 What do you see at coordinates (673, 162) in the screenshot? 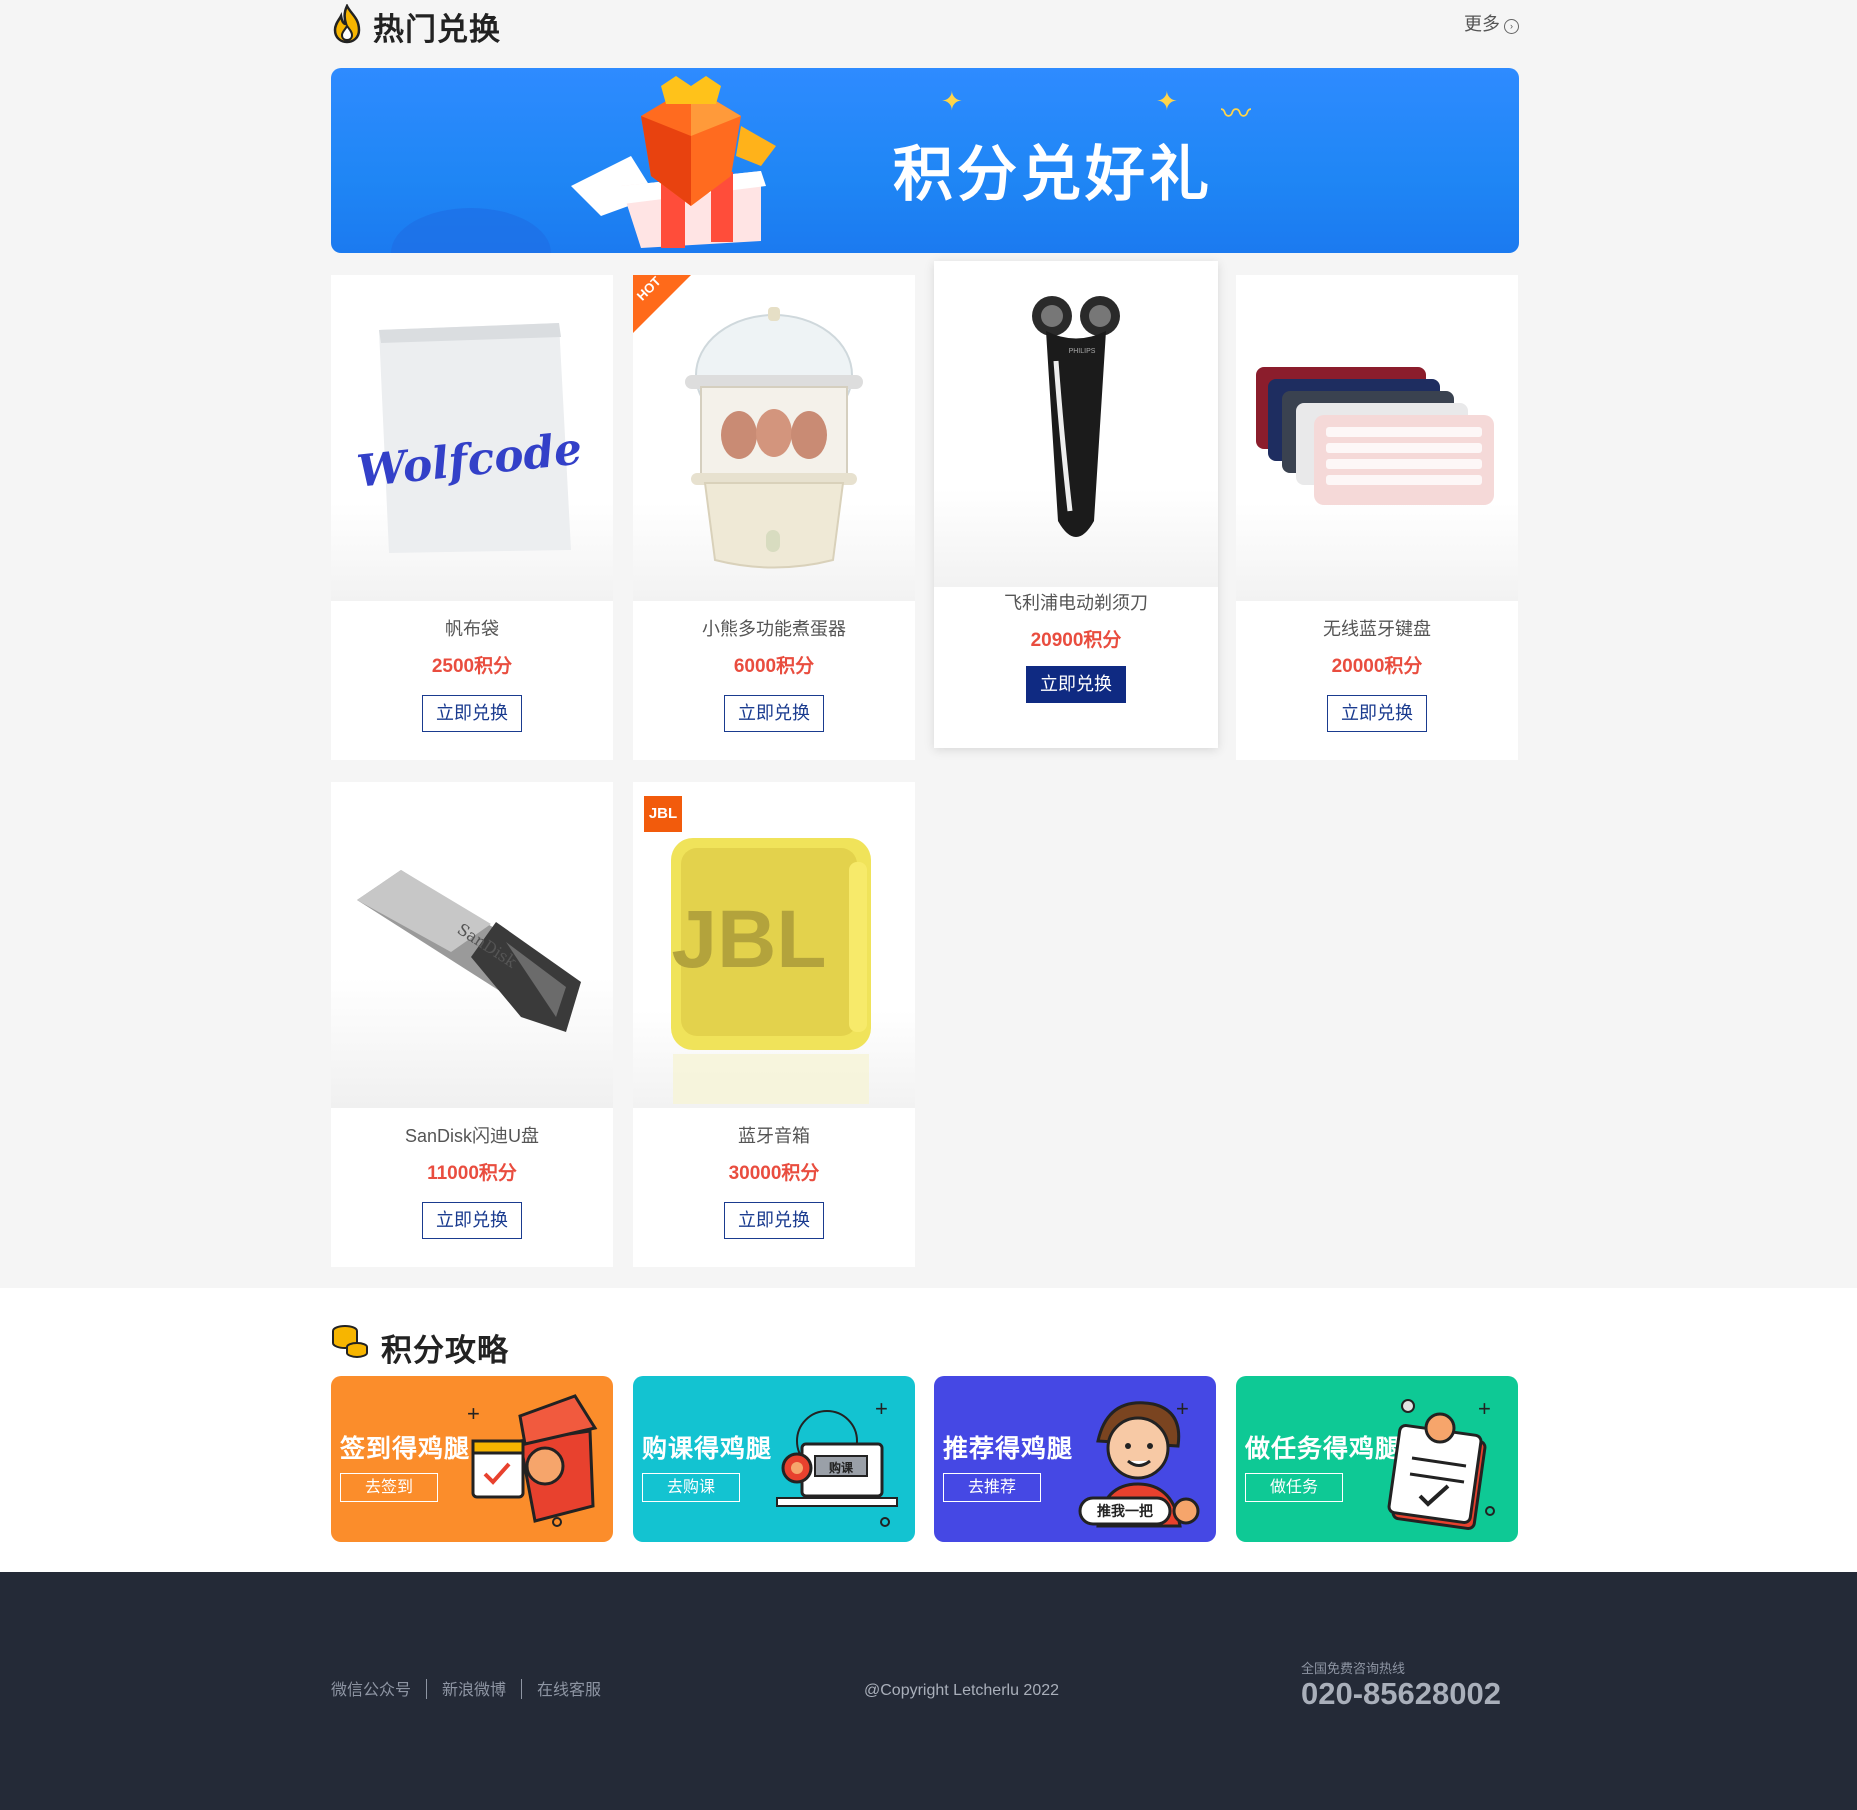
I see `gift-box-illustration` at bounding box center [673, 162].